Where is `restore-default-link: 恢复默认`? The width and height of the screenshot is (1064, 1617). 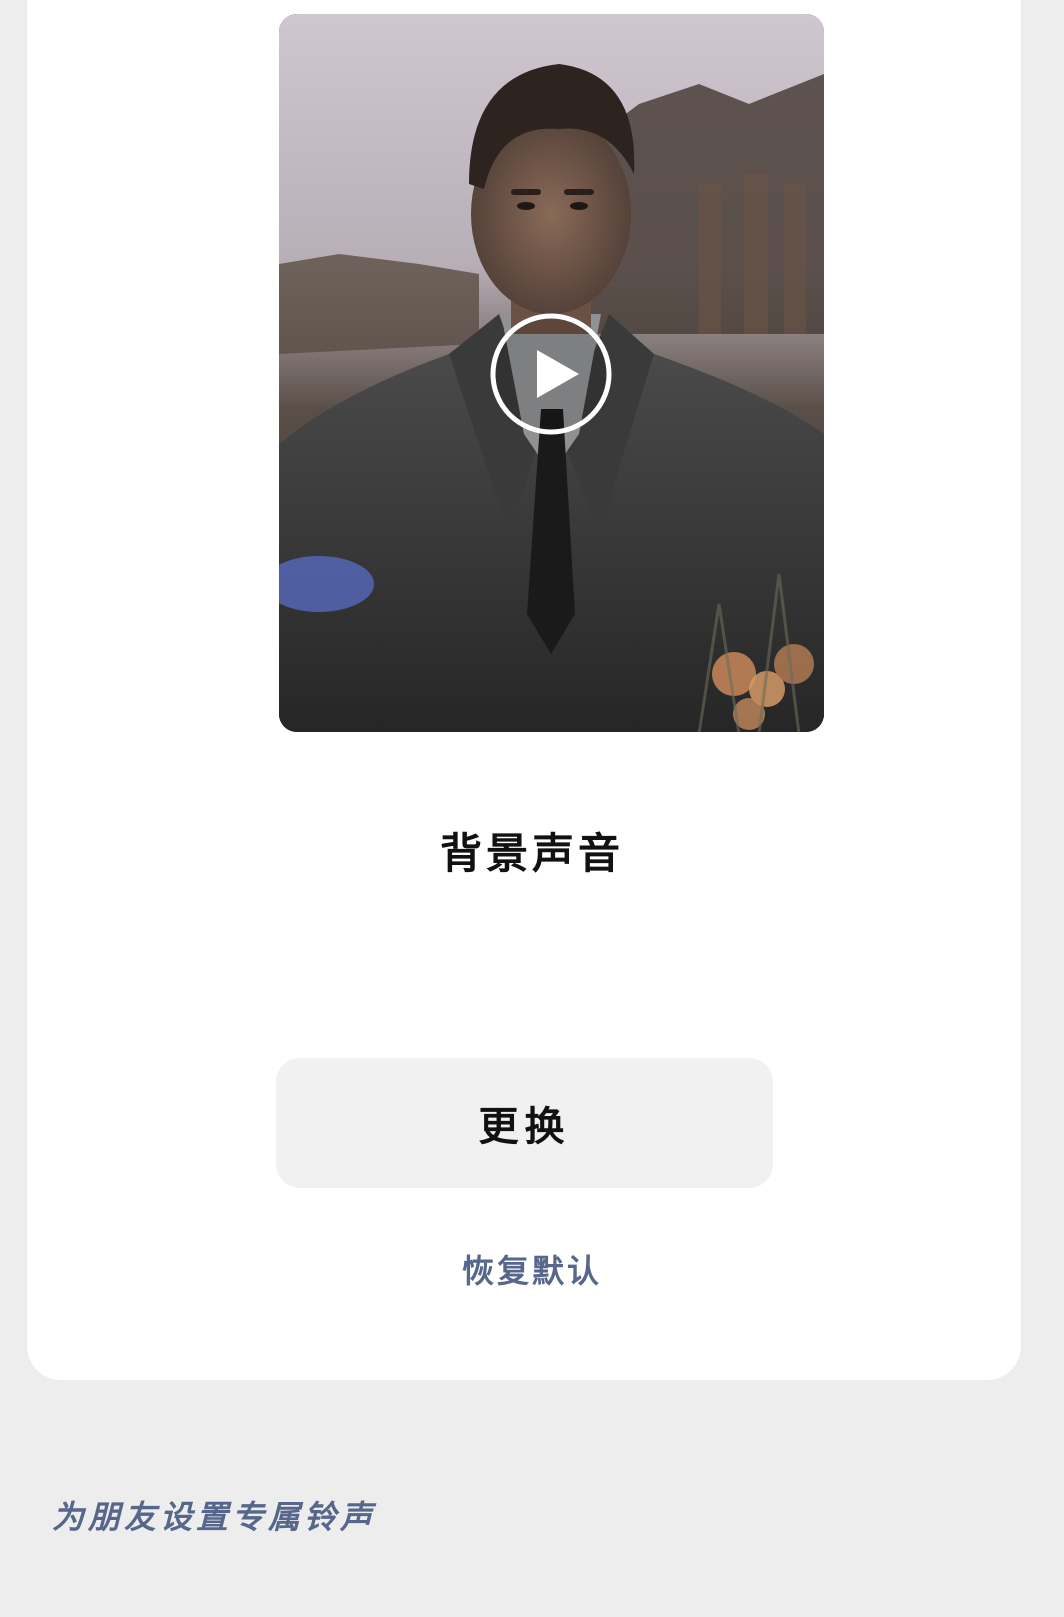 restore-default-link: 恢复默认 is located at coordinates (532, 1269).